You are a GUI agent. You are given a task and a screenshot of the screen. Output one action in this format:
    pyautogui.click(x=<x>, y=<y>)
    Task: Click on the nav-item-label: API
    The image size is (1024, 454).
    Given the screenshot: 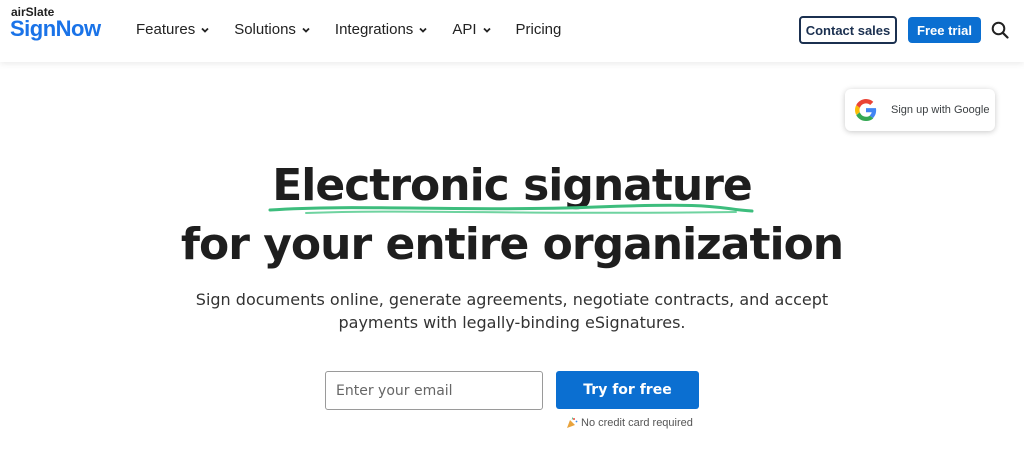 What is the action you would take?
    pyautogui.click(x=464, y=29)
    